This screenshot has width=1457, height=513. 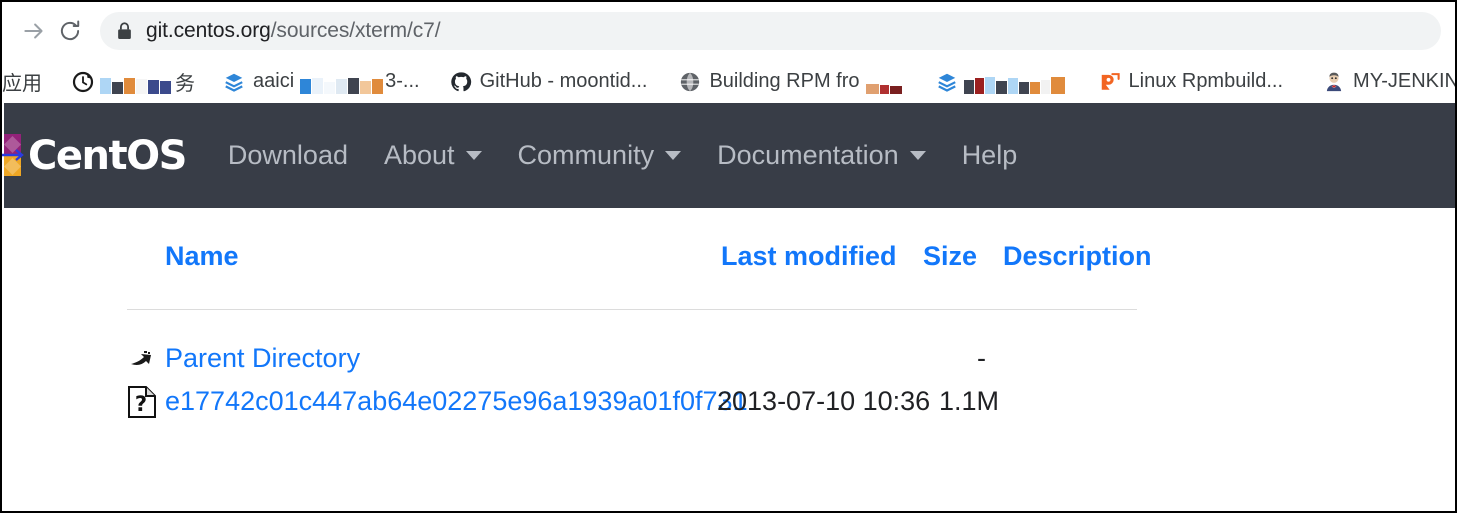 What do you see at coordinates (632, 309) in the screenshot?
I see `header-divider` at bounding box center [632, 309].